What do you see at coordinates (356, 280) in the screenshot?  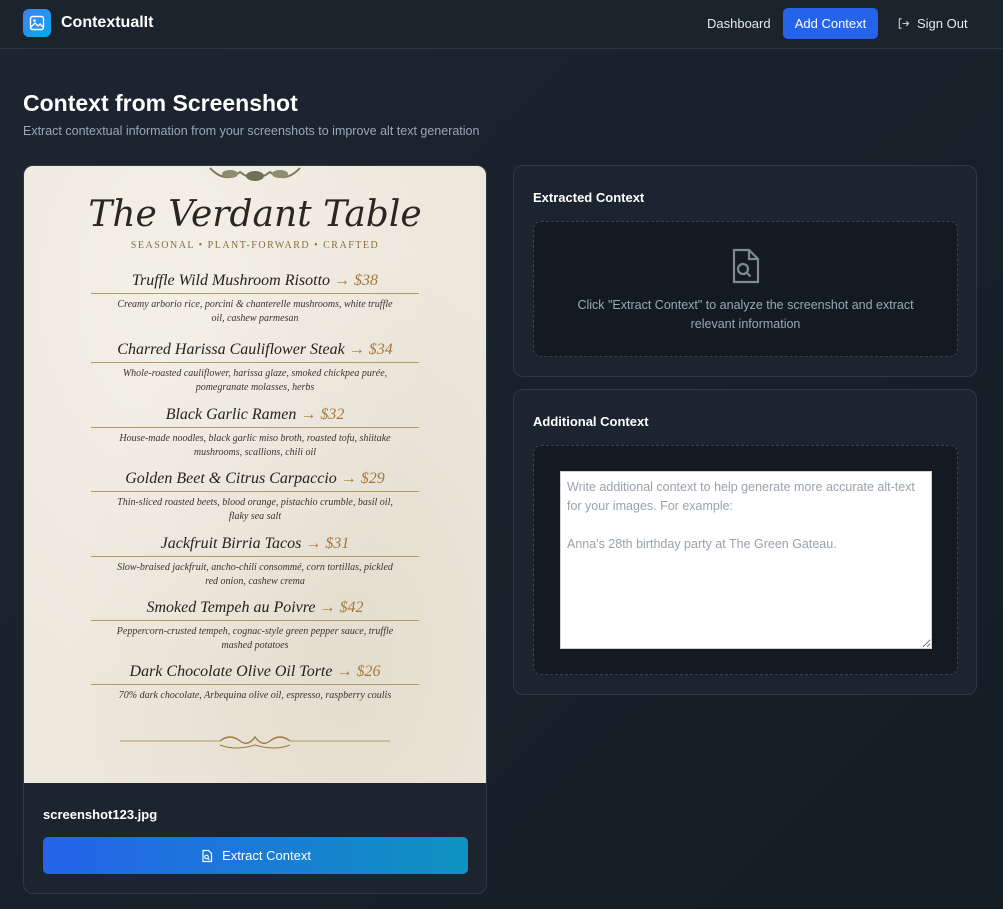 I see `menu-item-price: → $38` at bounding box center [356, 280].